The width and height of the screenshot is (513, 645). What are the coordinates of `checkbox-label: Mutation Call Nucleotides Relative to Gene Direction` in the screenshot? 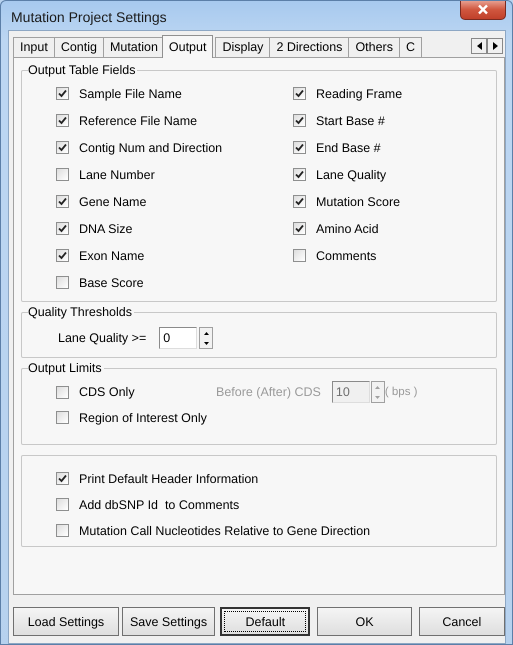 It's located at (224, 531).